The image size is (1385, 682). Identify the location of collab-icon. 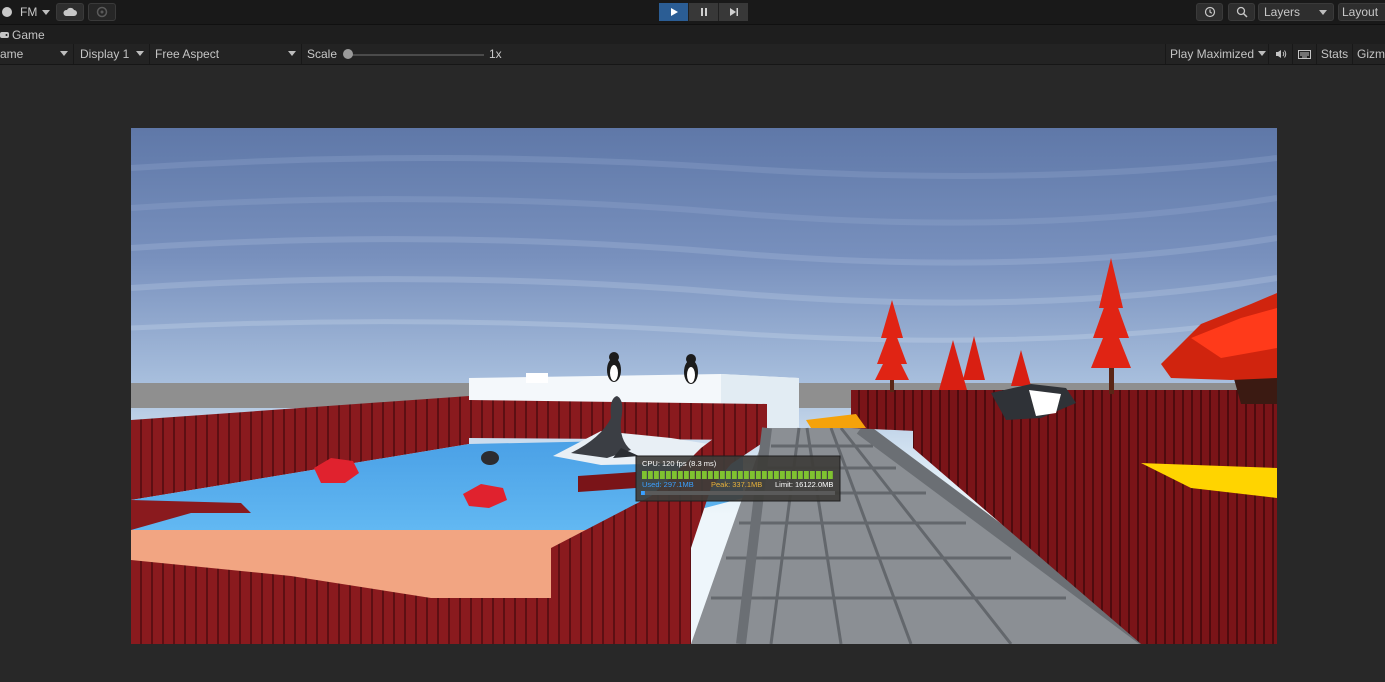
(102, 12).